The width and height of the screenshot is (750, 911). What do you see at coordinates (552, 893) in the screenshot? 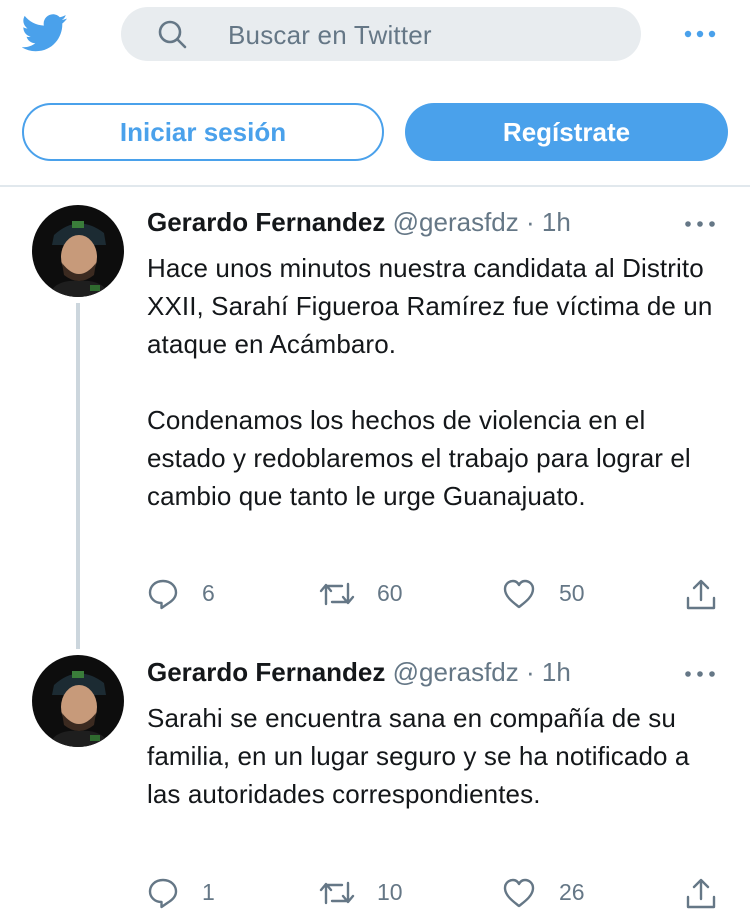
I see `like-button: 26` at bounding box center [552, 893].